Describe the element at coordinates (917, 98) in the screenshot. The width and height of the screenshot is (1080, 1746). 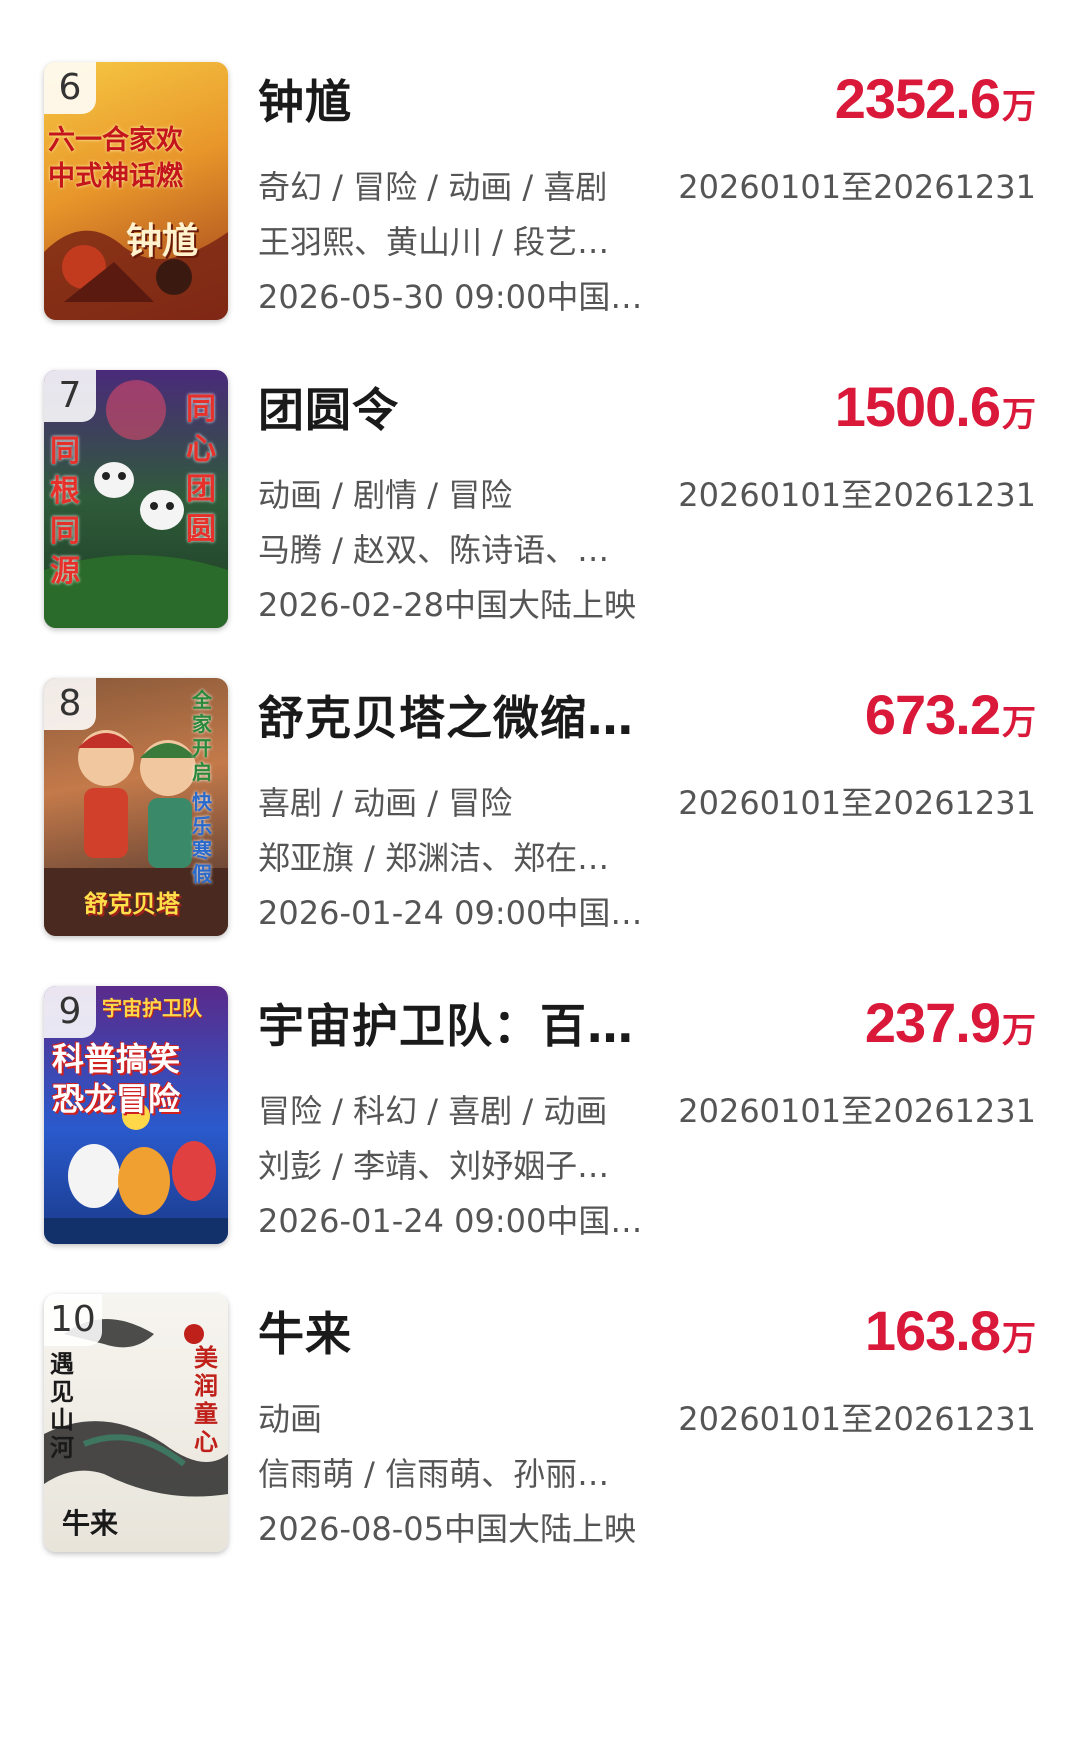
I see `box-office-value: 2352.6` at that location.